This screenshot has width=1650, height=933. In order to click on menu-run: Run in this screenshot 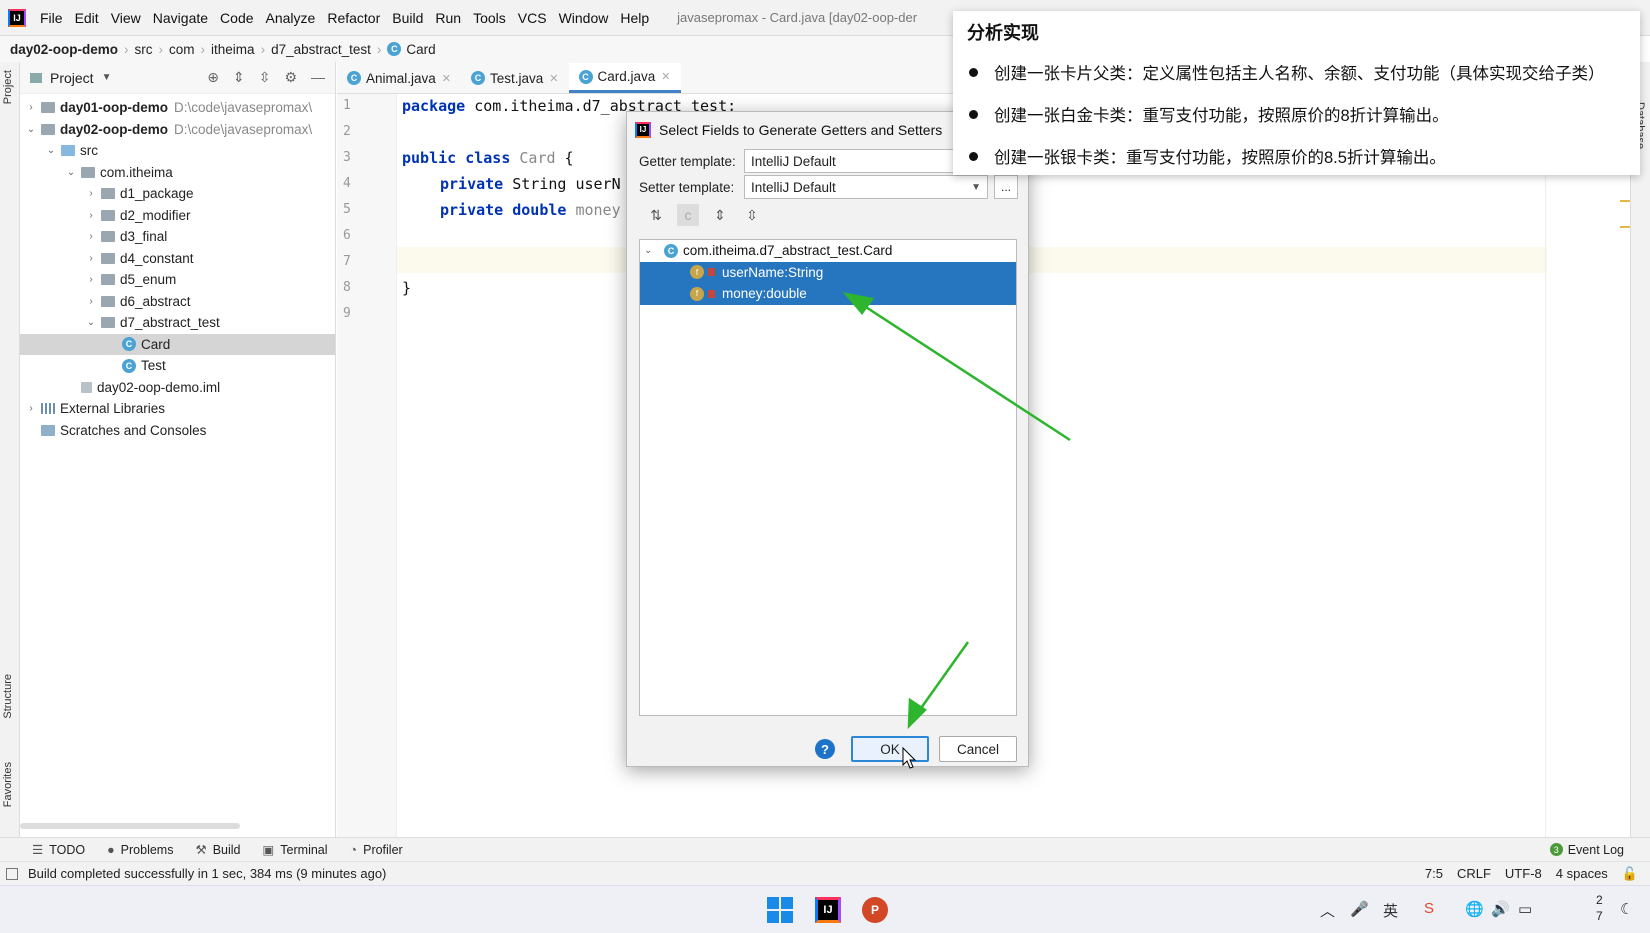, I will do `click(448, 18)`.